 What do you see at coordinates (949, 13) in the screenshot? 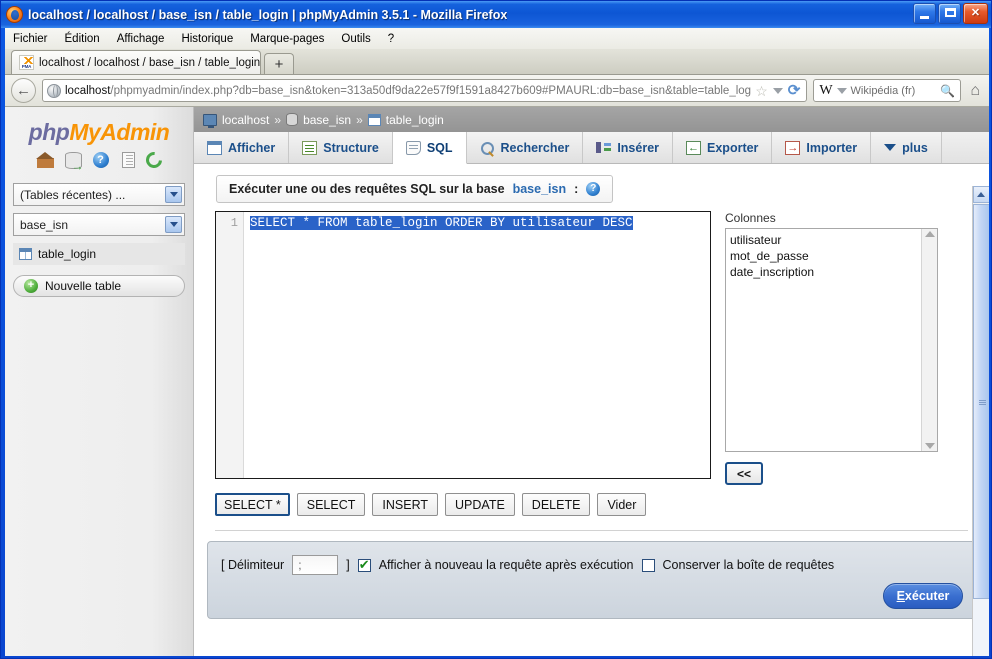
I see `maximize-button` at bounding box center [949, 13].